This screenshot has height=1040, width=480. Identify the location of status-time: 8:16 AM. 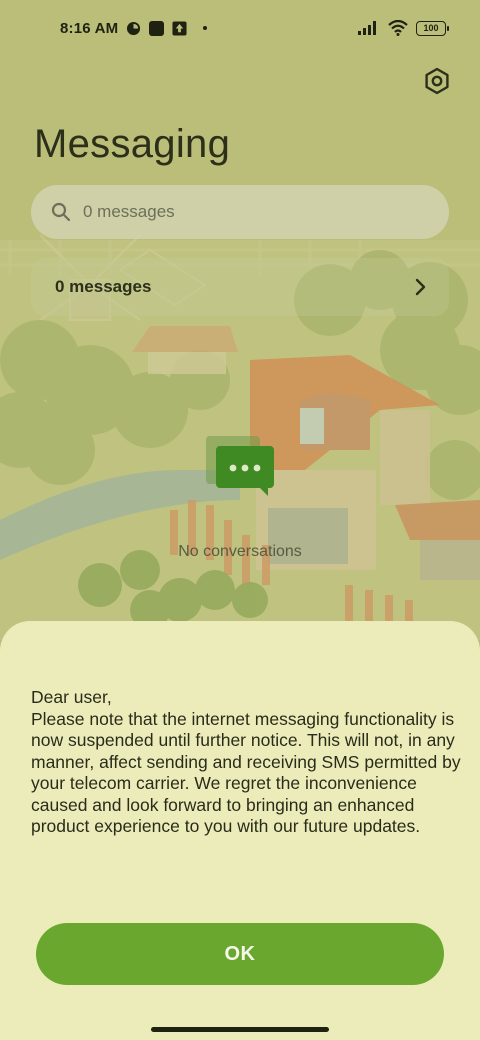
(89, 28).